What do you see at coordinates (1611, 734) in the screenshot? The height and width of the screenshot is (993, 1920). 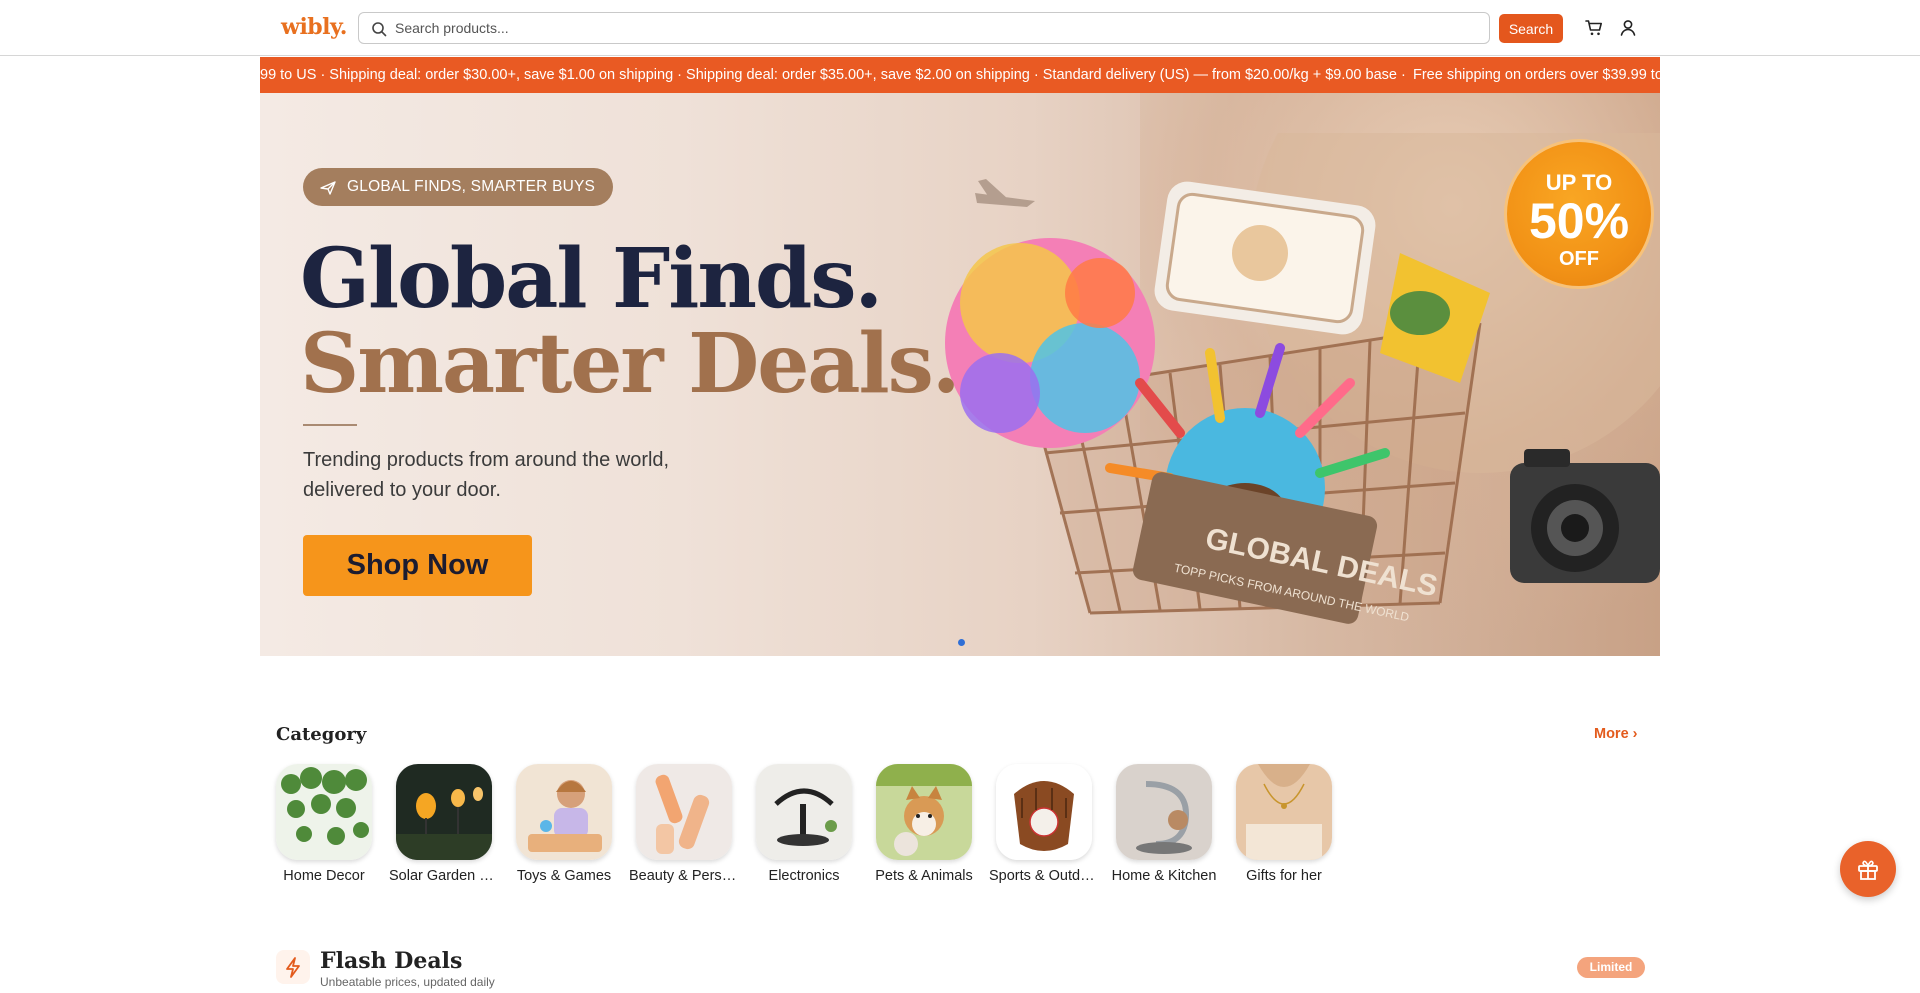 I see `more-link-text: More` at bounding box center [1611, 734].